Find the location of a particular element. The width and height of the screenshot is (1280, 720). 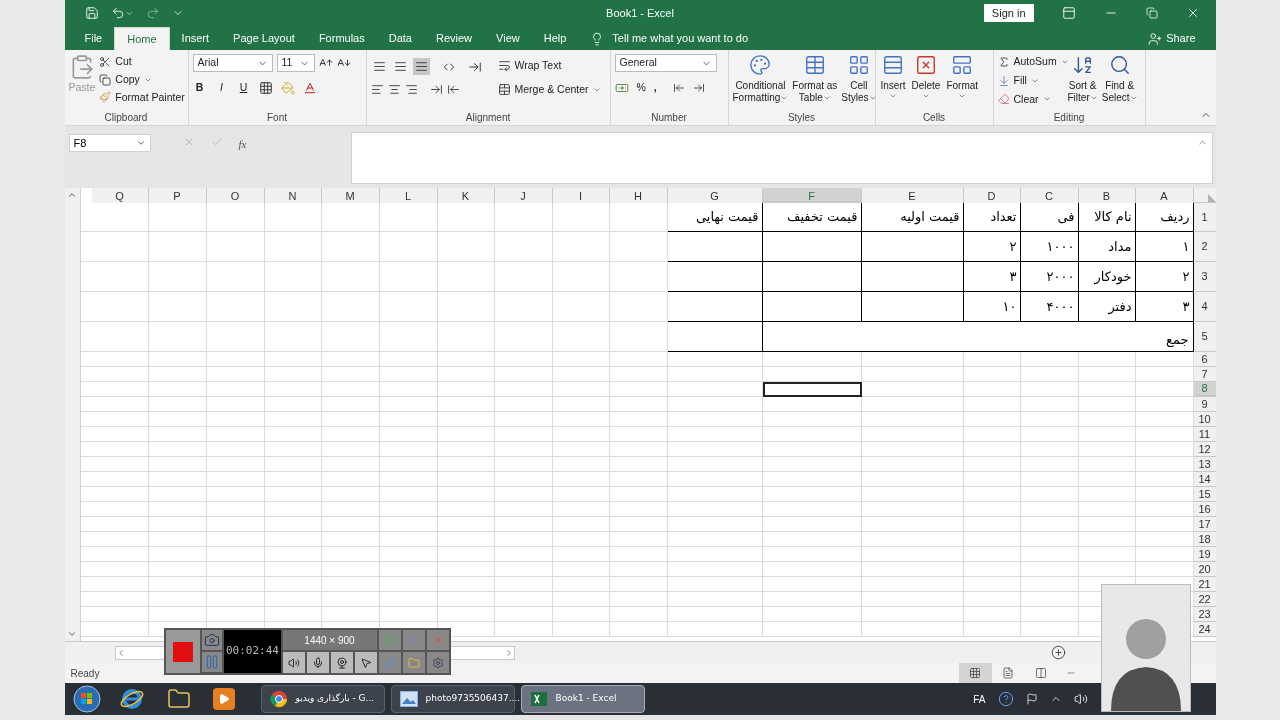

row-header: 9 is located at coordinates (1204, 404).